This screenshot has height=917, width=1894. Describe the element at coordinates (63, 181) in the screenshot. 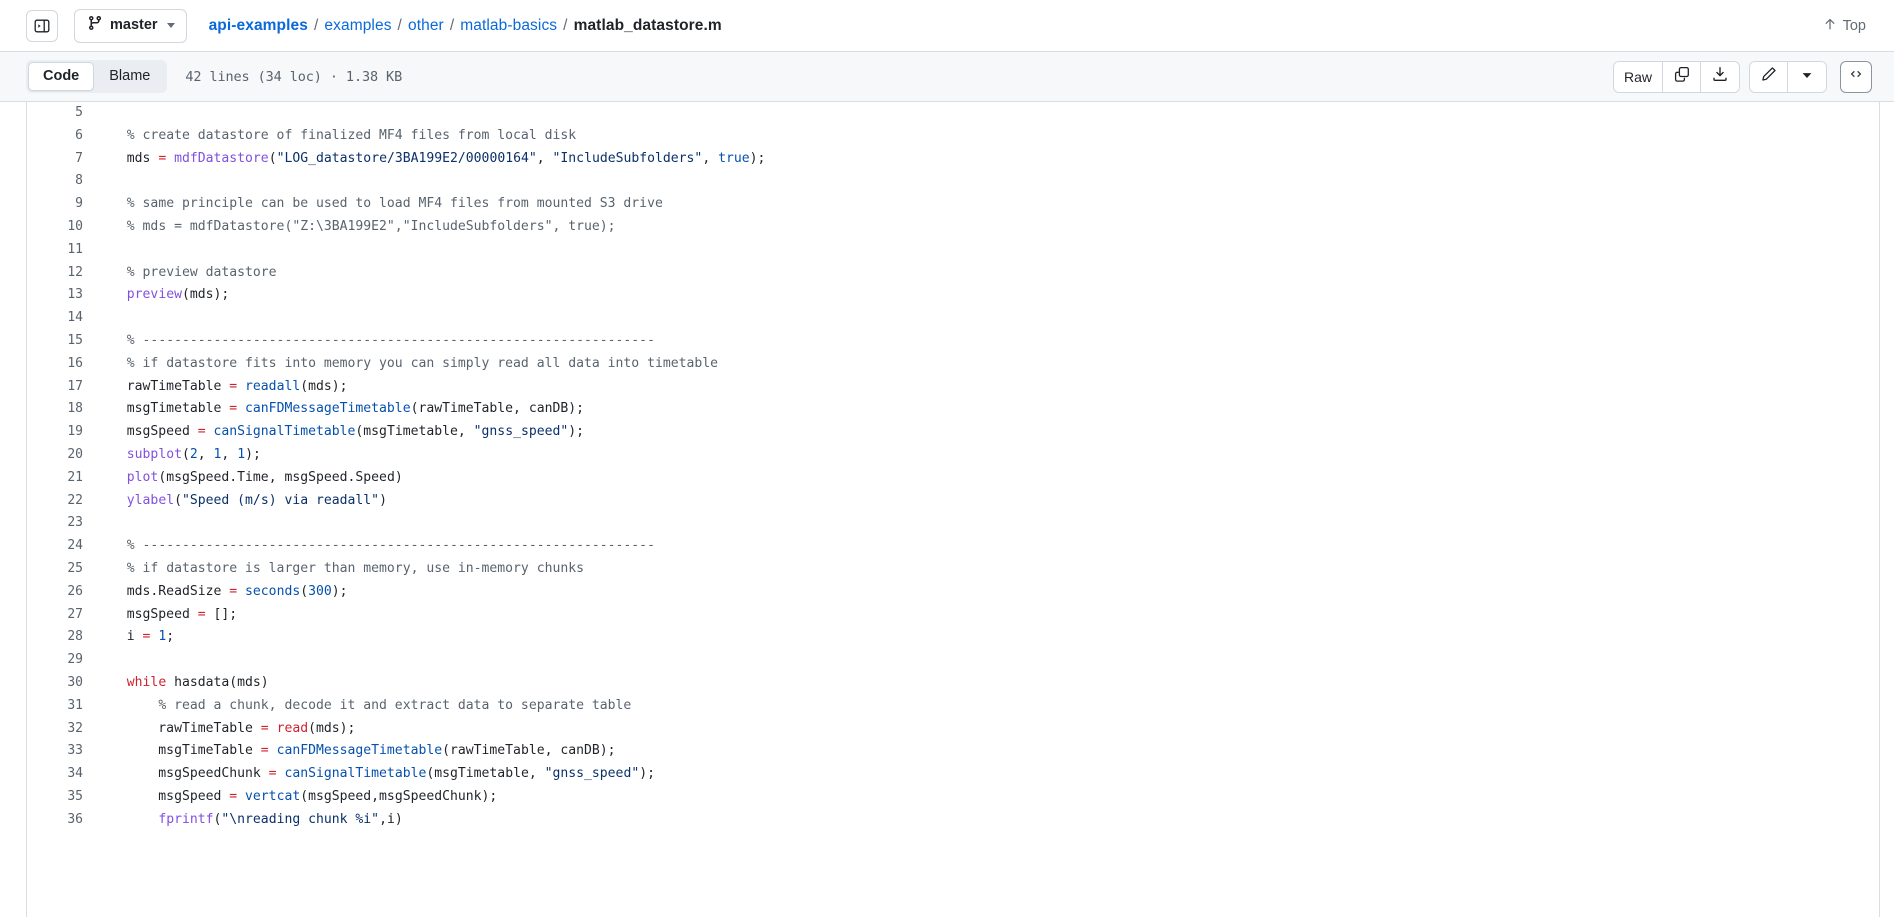

I see `line-number: 8` at that location.